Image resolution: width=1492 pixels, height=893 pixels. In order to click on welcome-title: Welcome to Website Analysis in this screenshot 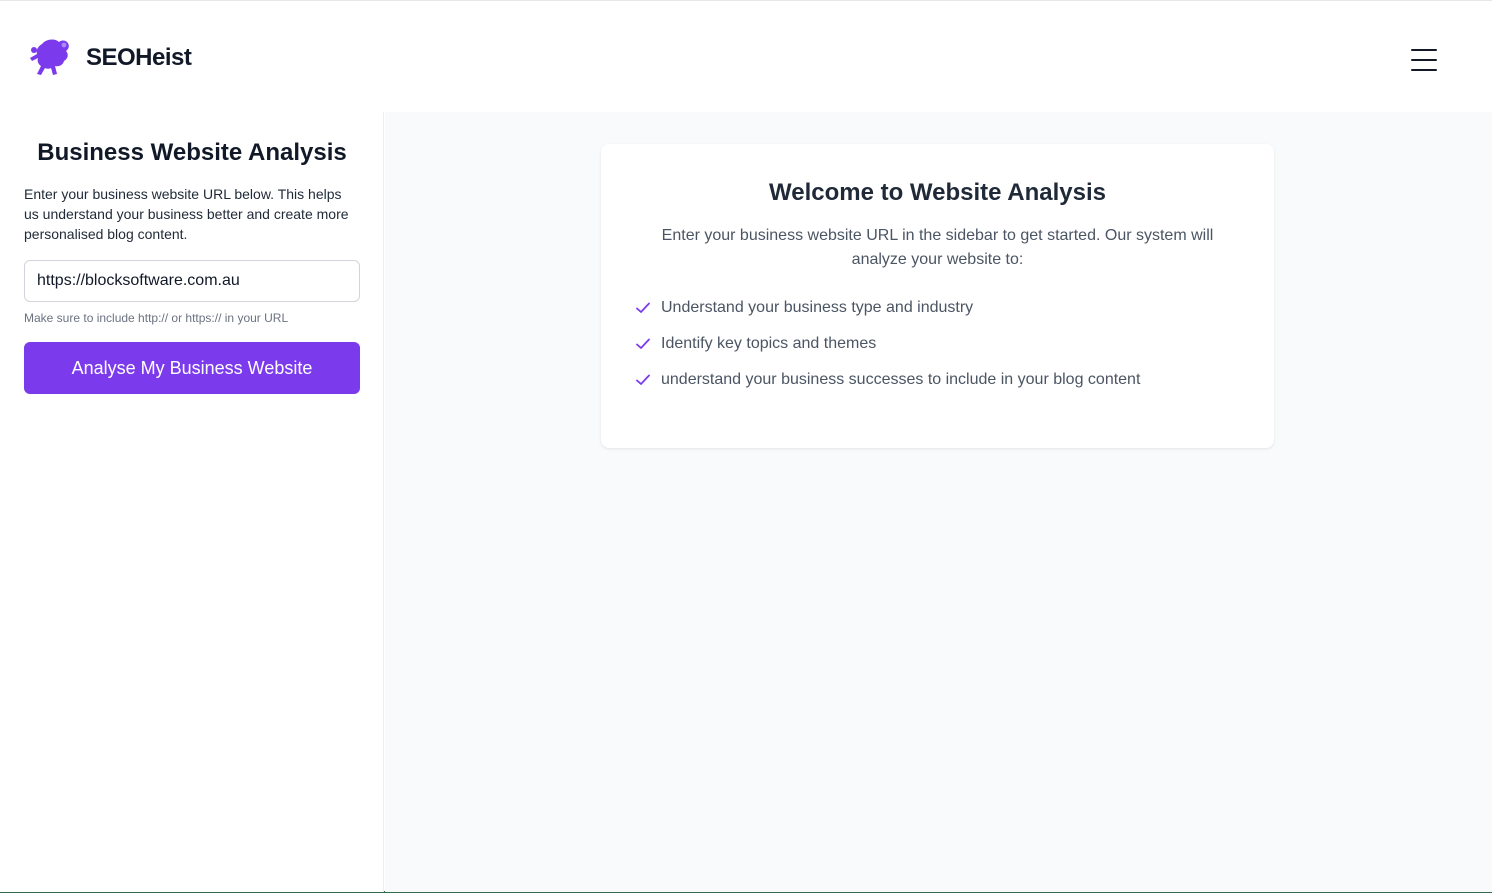, I will do `click(937, 192)`.